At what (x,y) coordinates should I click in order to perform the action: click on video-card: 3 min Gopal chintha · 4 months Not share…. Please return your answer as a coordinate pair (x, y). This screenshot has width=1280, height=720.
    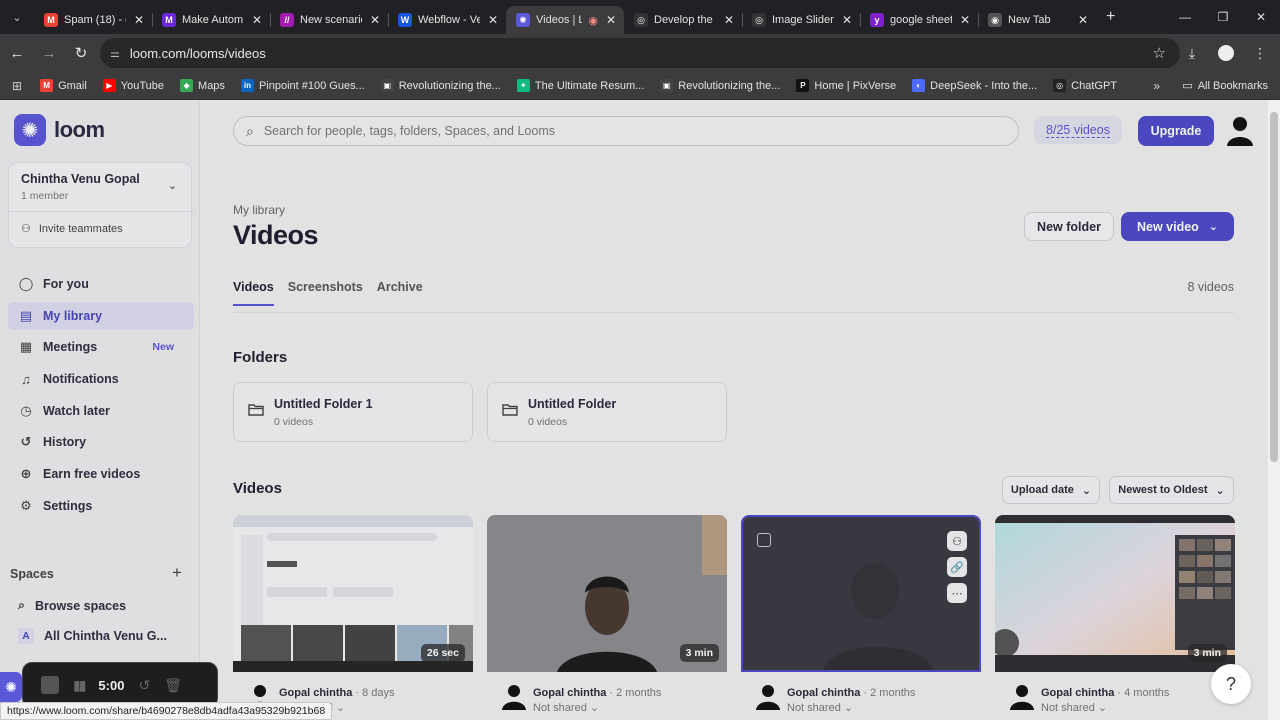
    Looking at the image, I should click on (1115, 617).